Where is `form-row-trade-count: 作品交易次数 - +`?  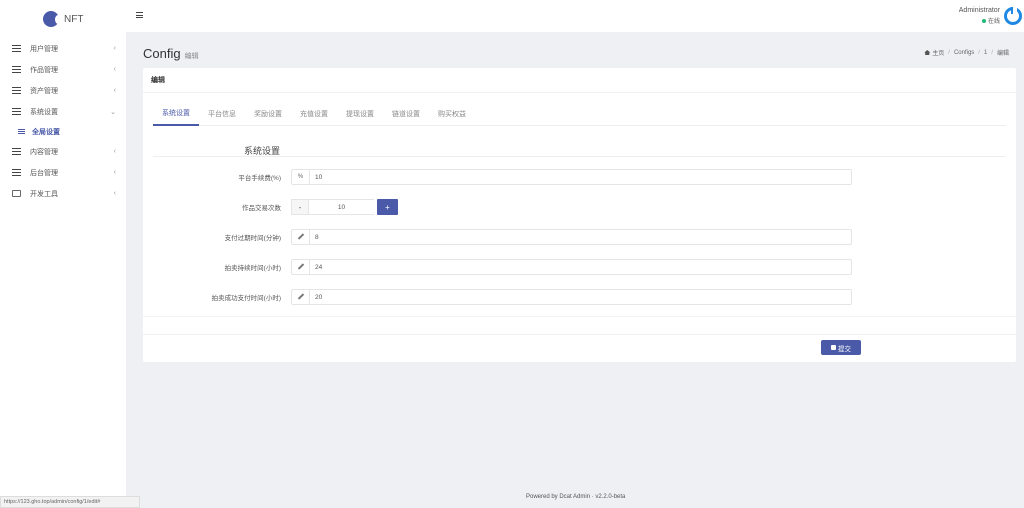
form-row-trade-count: 作品交易次数 - + is located at coordinates (579, 207).